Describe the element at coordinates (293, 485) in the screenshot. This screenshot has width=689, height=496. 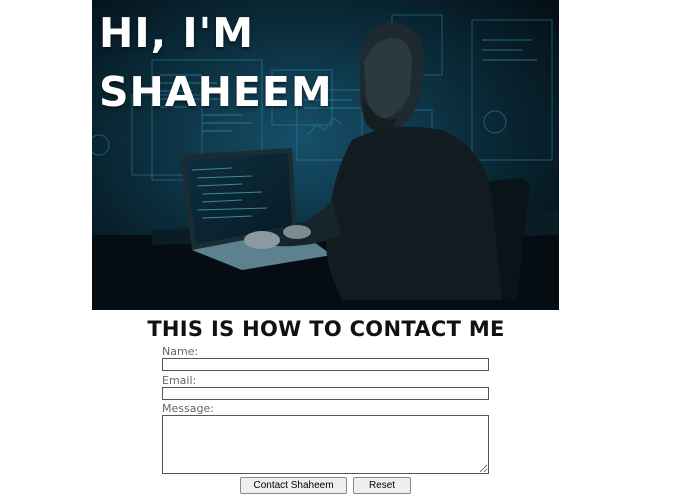
I see `contact-submit-button: Contact Shaheem` at that location.